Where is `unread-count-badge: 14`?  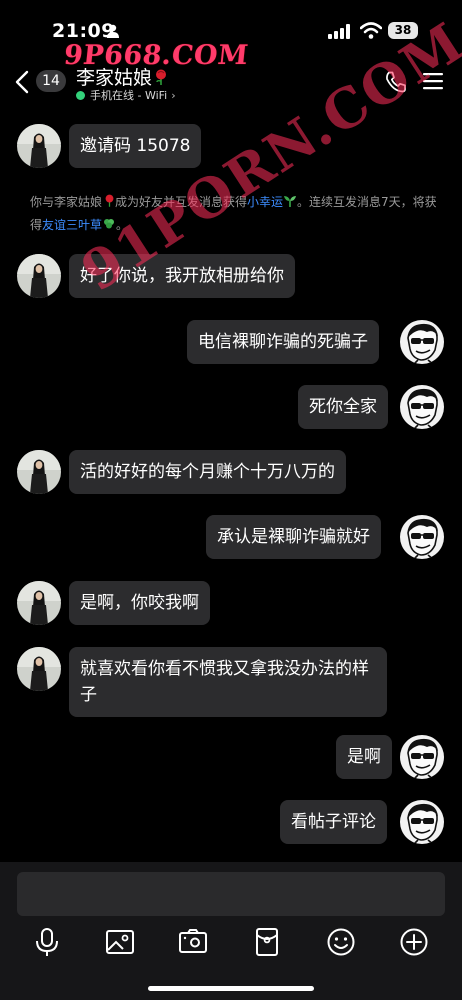 unread-count-badge: 14 is located at coordinates (51, 81).